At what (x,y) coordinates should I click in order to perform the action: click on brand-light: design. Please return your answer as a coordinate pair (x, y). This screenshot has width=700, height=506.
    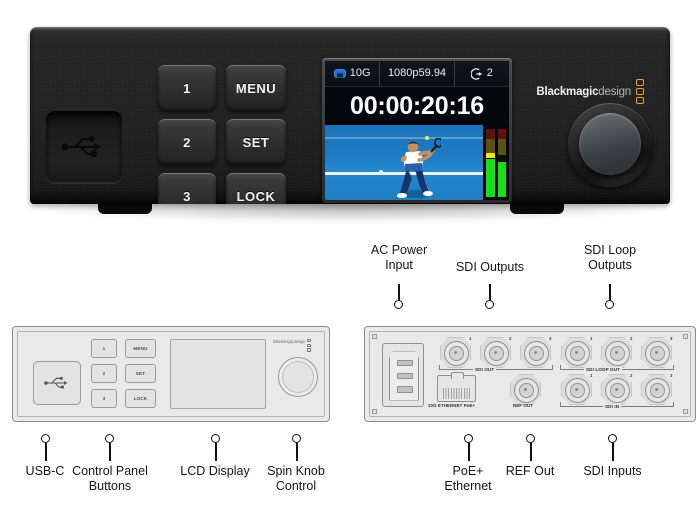
    Looking at the image, I should click on (614, 91).